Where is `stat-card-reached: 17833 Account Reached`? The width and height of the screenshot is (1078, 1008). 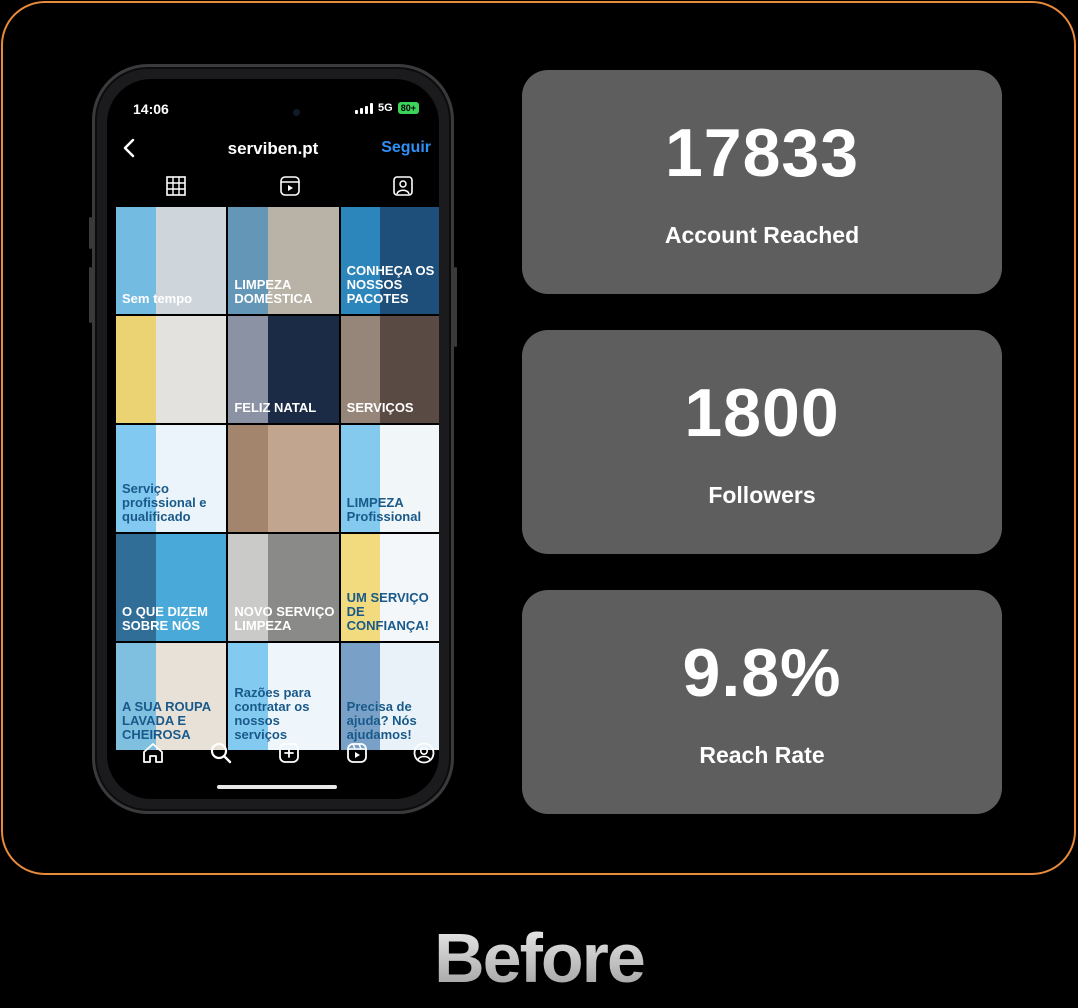 stat-card-reached: 17833 Account Reached is located at coordinates (762, 182).